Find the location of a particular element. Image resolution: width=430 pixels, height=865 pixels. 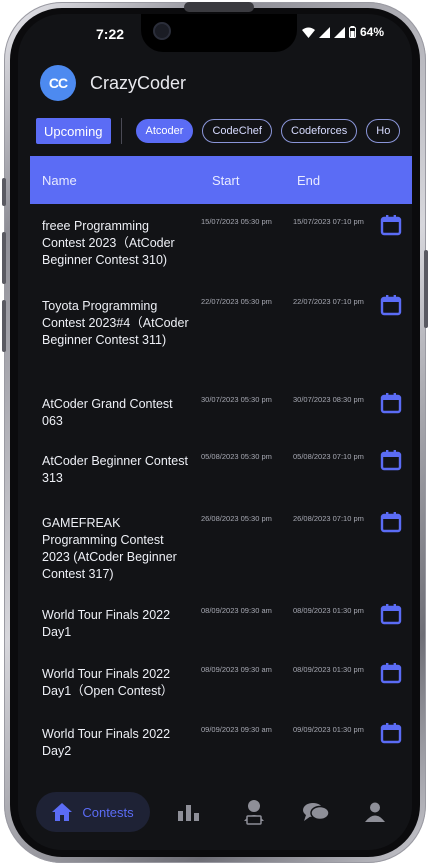

camera-icon is located at coordinates (162, 31).